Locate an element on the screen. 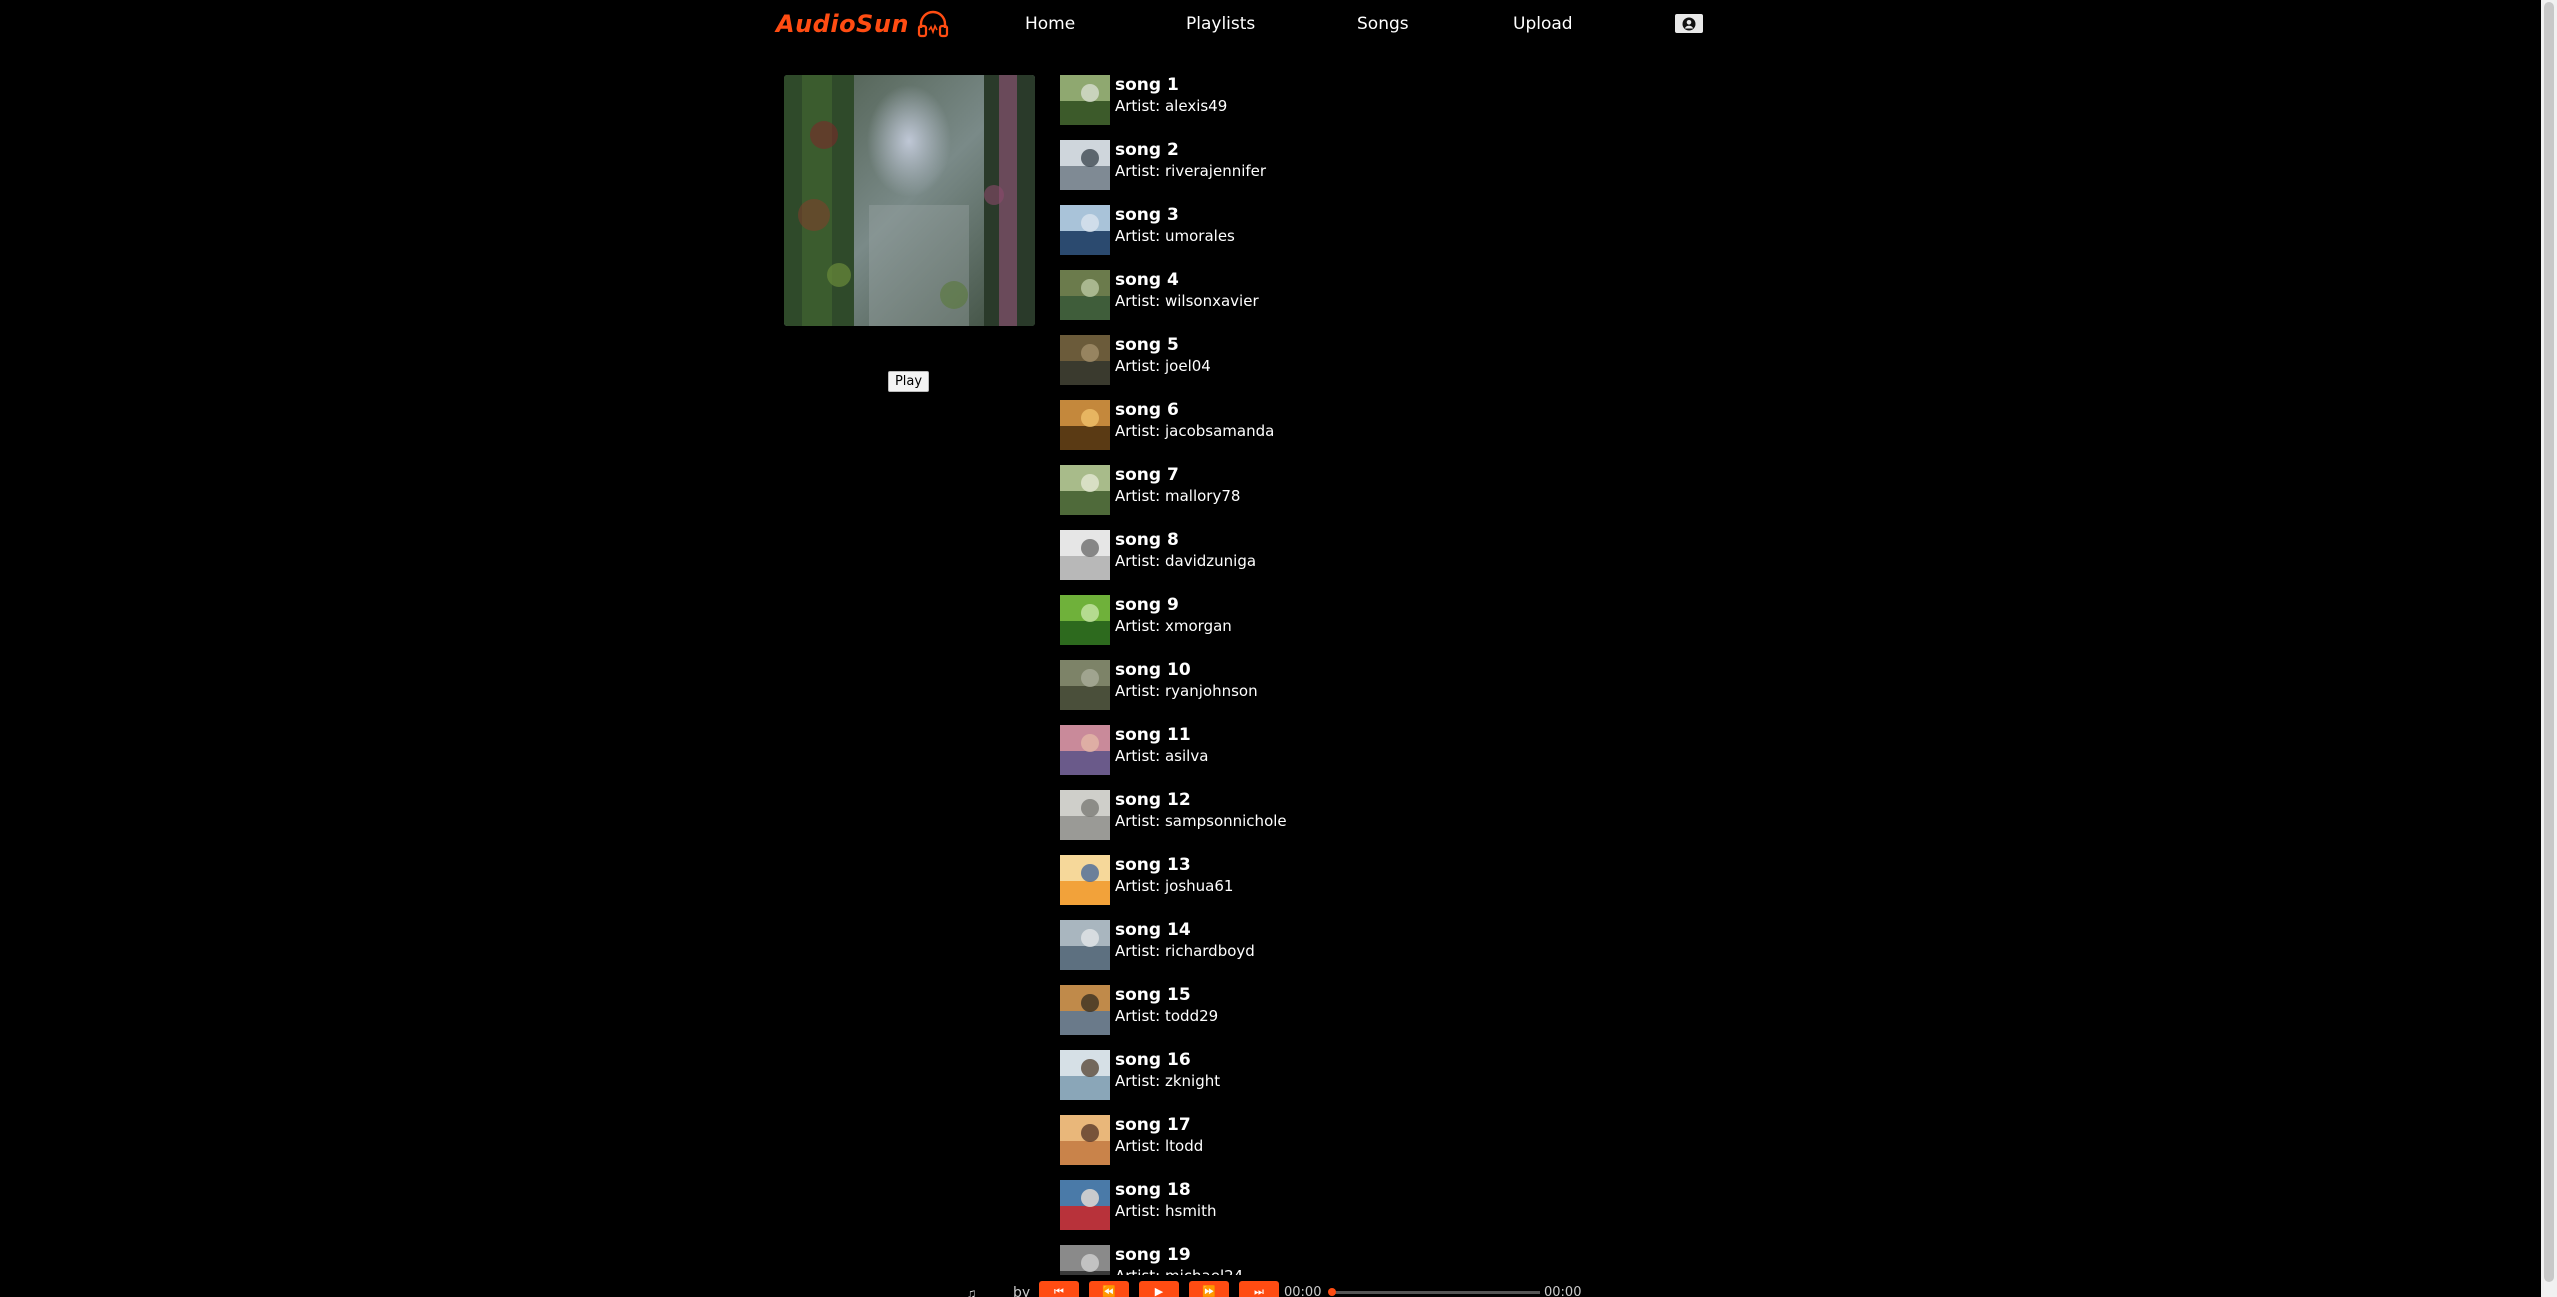 This screenshot has height=1297, width=2557. song-title: song 11 is located at coordinates (1153, 735).